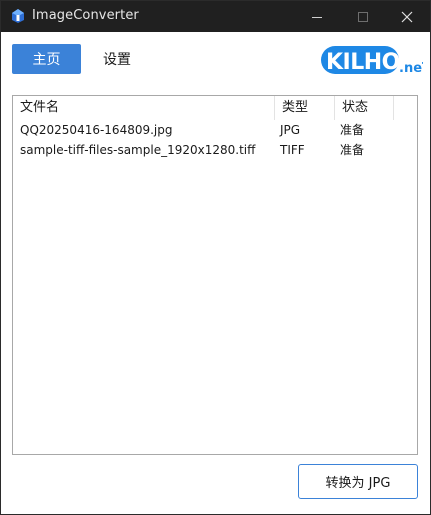 This screenshot has height=515, width=431. I want to click on file-name: QQ20250416-164809.jpg, so click(96, 130).